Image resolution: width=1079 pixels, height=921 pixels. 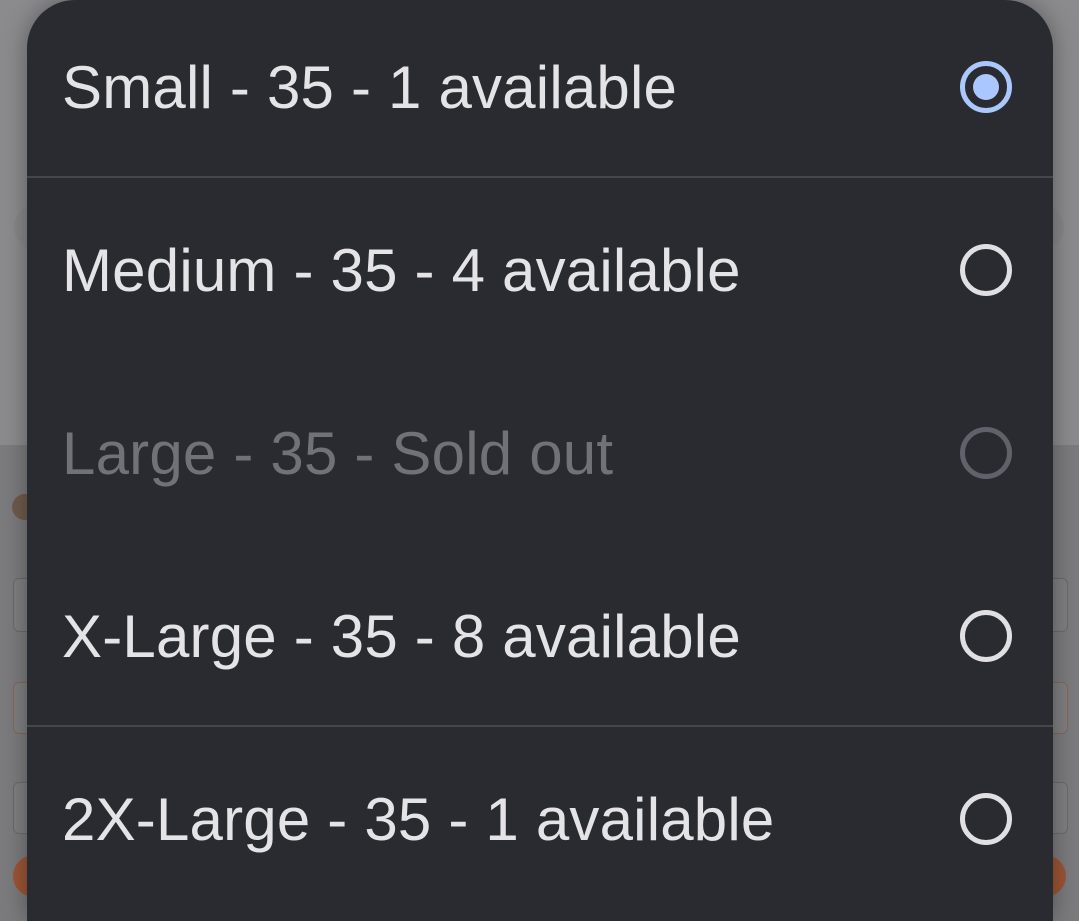 What do you see at coordinates (338, 453) in the screenshot?
I see `option-label: Large - 35 - Sold out` at bounding box center [338, 453].